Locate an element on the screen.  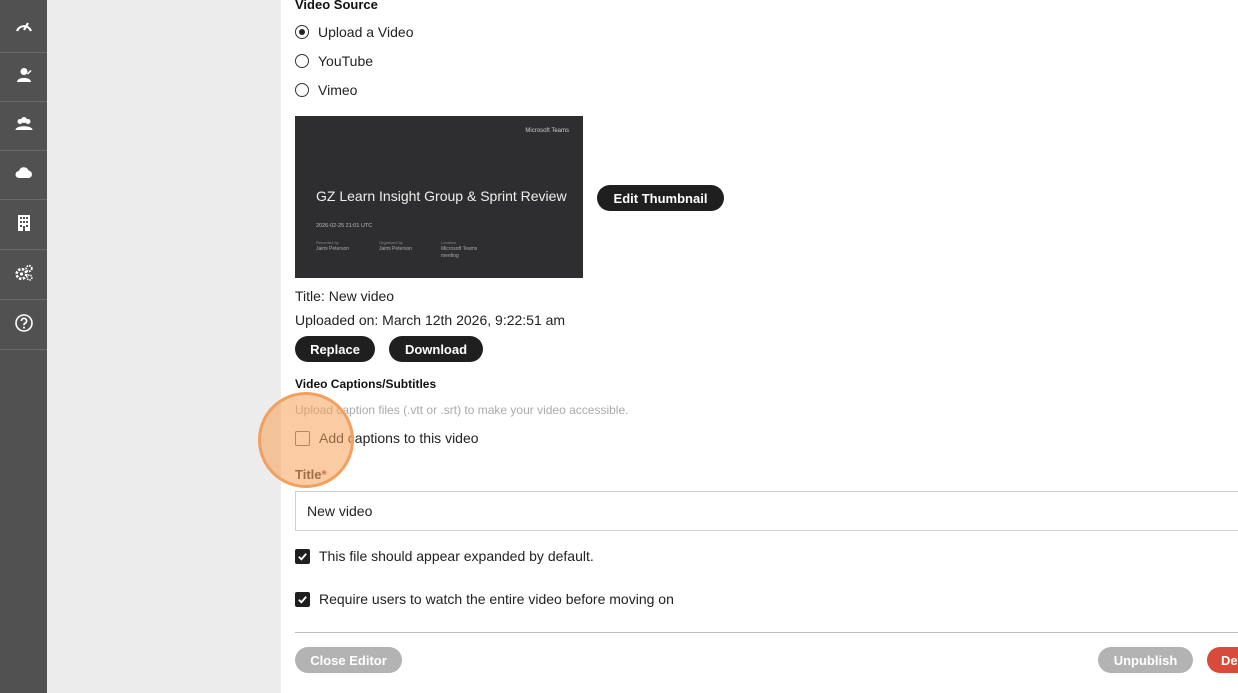
video-source-heading: Video Source is located at coordinates (336, 6).